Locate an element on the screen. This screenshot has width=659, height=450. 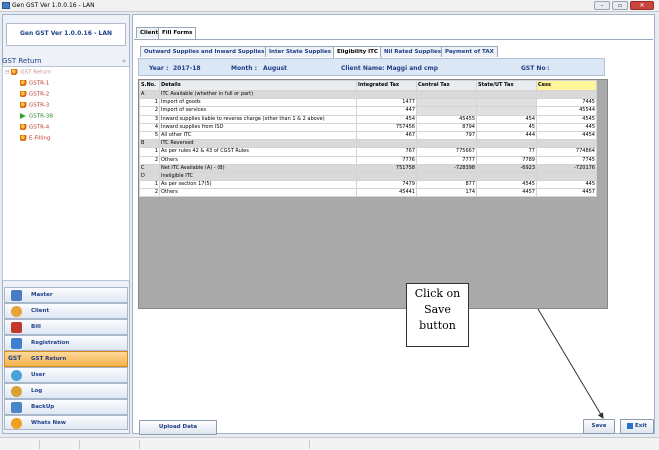
tree-item-e-filling: E-Filling is located at coordinates (35, 138).